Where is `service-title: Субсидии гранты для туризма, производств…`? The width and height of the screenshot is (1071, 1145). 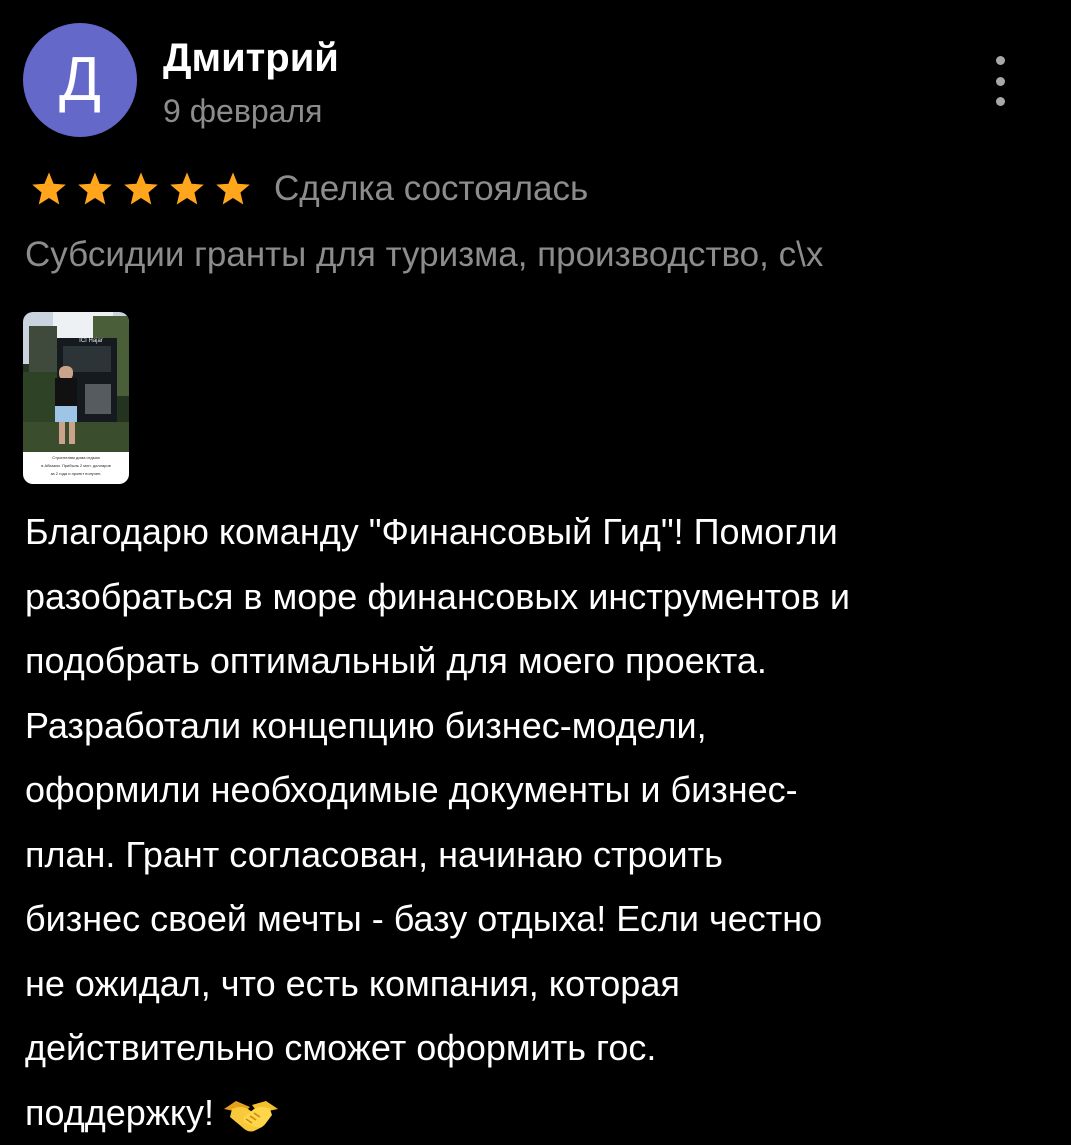 service-title: Субсидии гранты для туризма, производств… is located at coordinates (424, 255).